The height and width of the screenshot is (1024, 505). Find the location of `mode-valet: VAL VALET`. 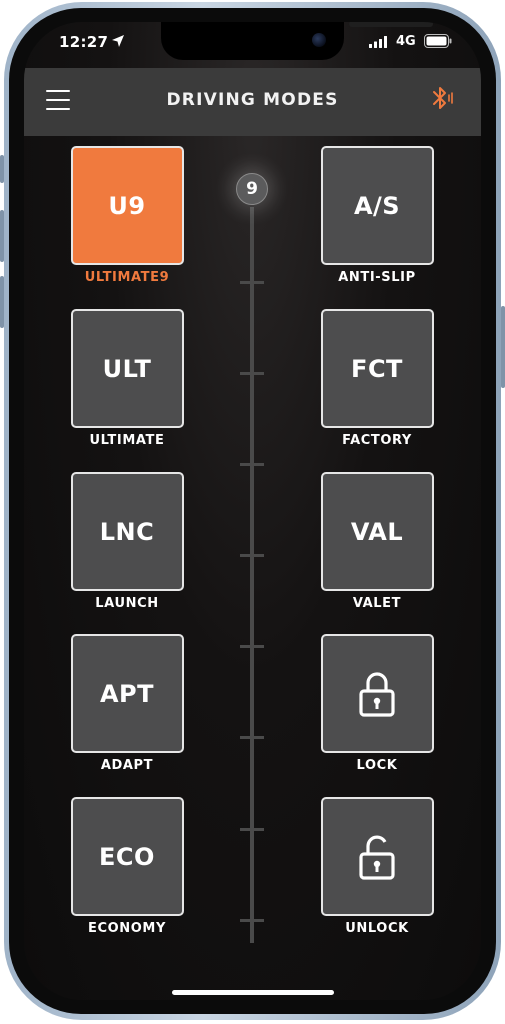

mode-valet: VAL VALET is located at coordinates (377, 541).